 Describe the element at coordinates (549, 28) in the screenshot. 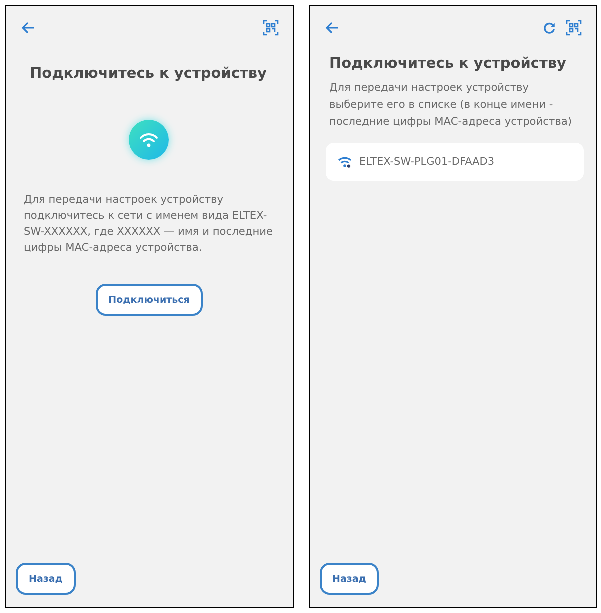

I see `refresh-icon` at that location.